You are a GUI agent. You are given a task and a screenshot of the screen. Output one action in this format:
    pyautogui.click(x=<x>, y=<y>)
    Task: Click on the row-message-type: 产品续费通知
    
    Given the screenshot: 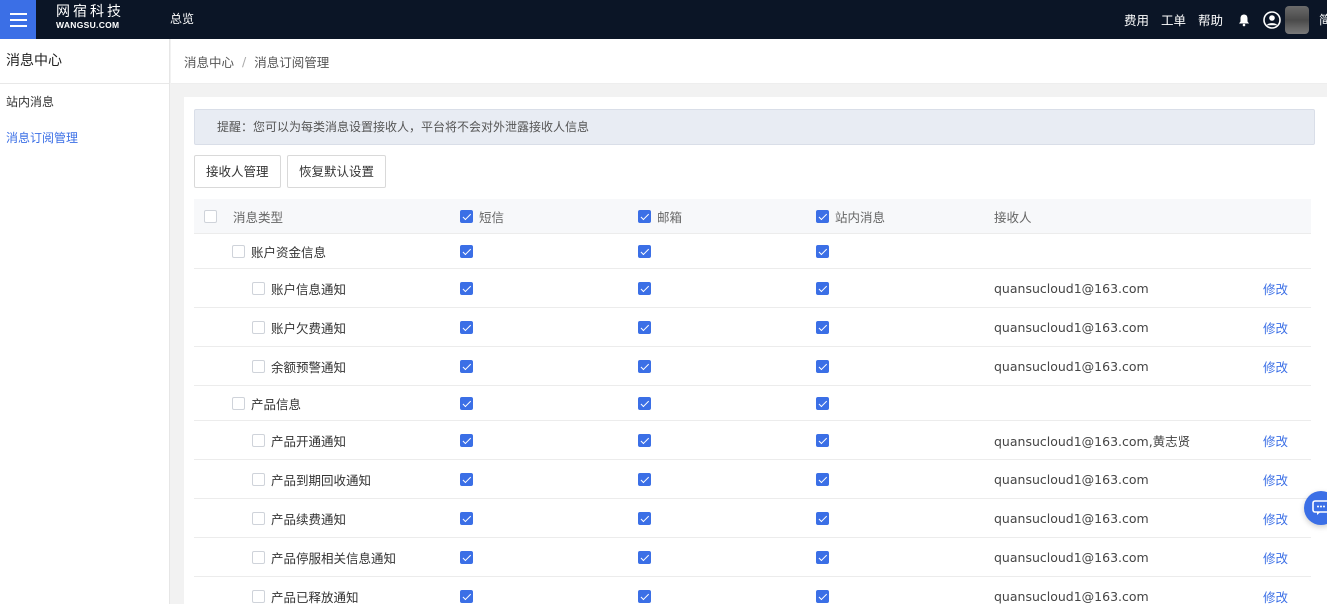 What is the action you would take?
    pyautogui.click(x=309, y=519)
    